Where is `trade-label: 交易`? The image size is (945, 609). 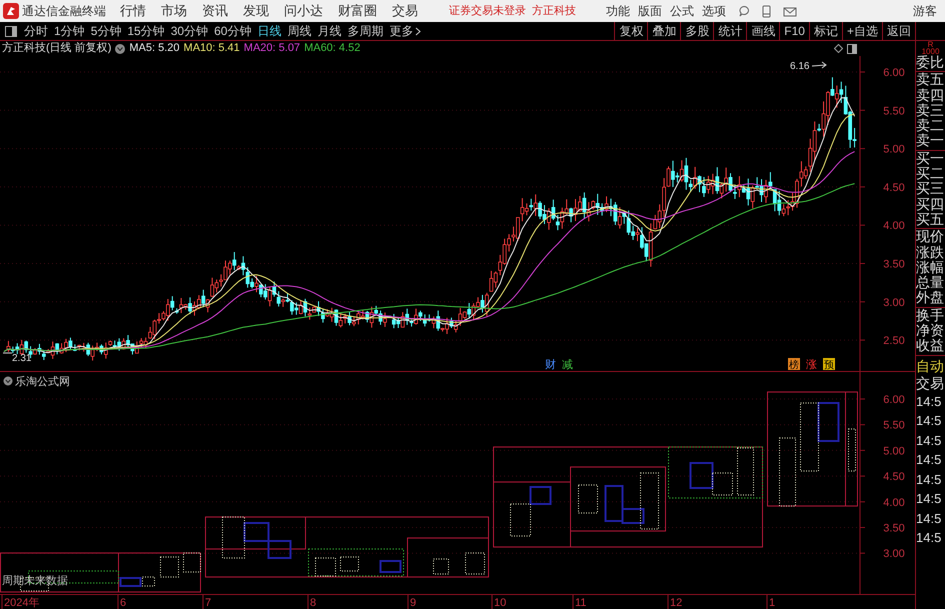
trade-label: 交易 is located at coordinates (930, 383).